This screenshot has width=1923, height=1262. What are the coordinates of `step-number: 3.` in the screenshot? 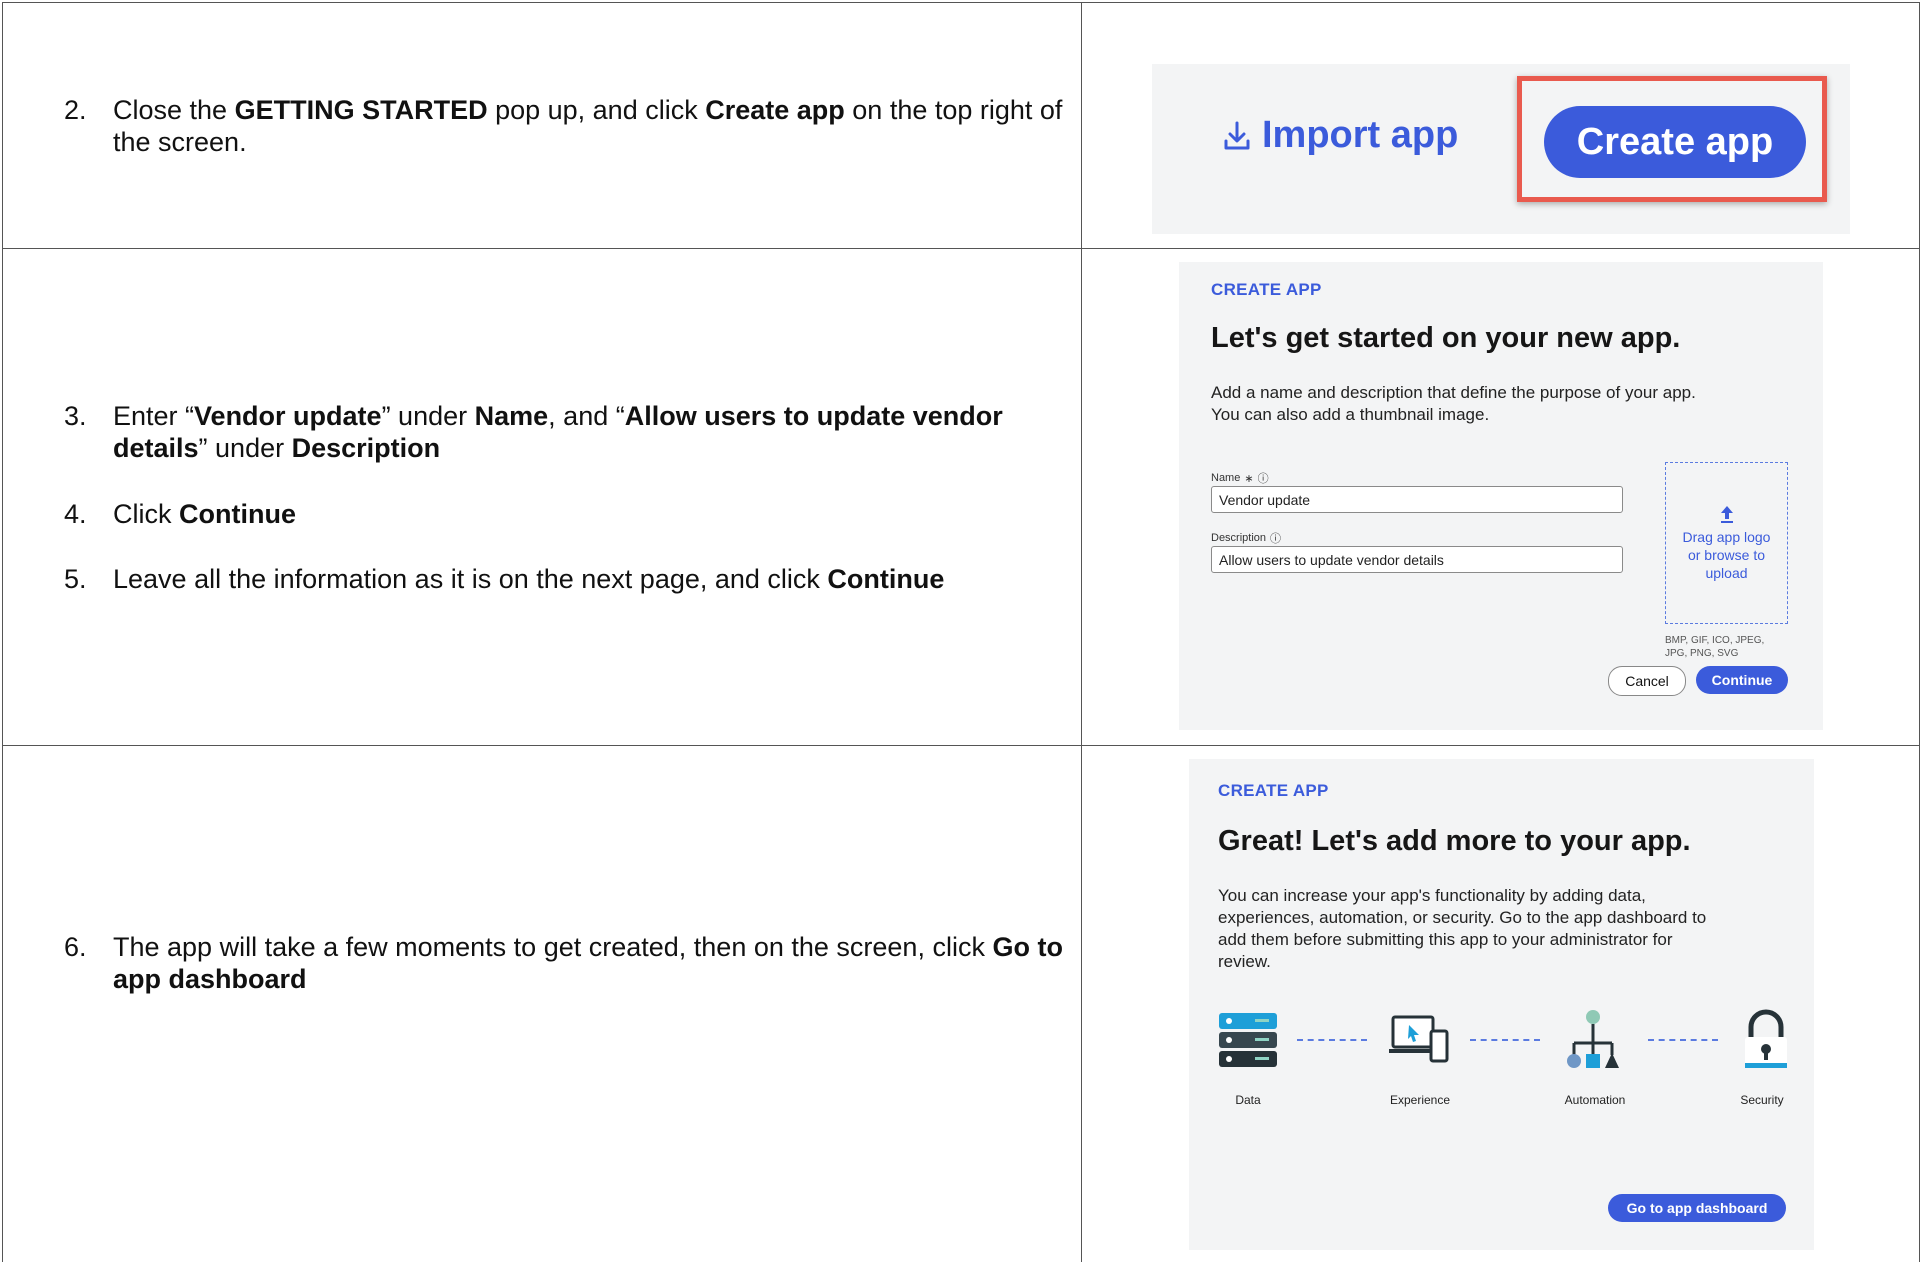 It's located at (75, 416).